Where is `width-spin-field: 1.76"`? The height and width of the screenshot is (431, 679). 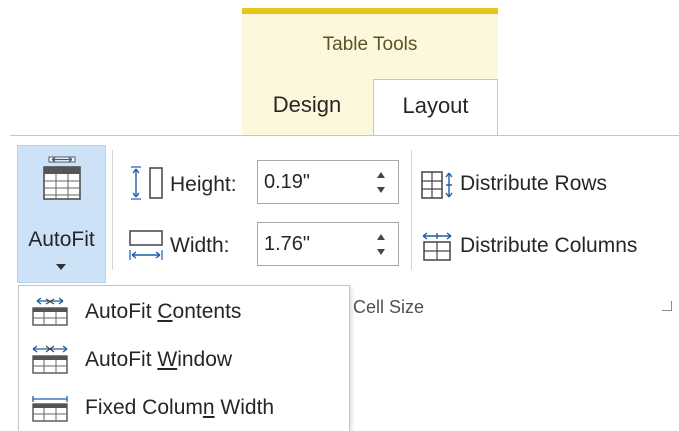 width-spin-field: 1.76" is located at coordinates (328, 244).